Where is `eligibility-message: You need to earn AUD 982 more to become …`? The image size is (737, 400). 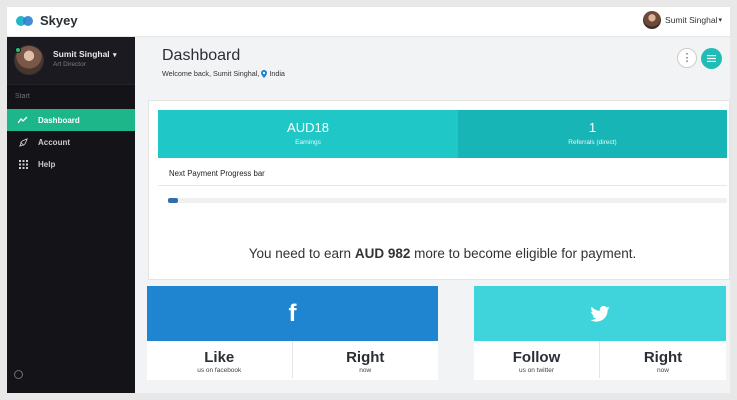 eligibility-message: You need to earn AUD 982 more to become … is located at coordinates (442, 253).